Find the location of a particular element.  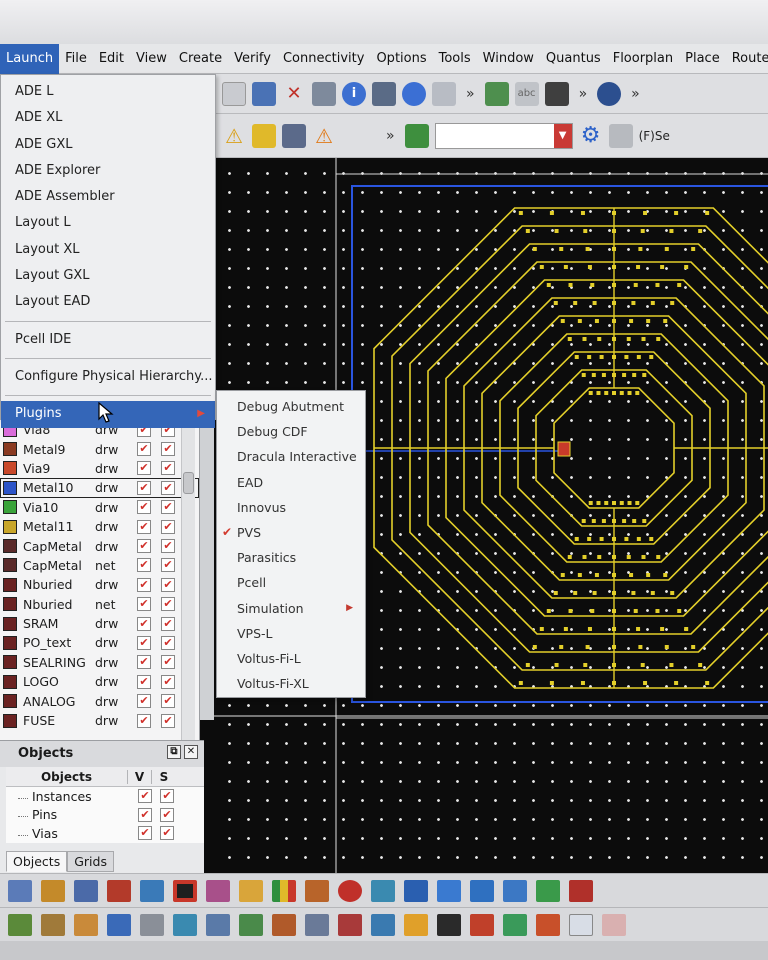

combo-arrow-icon: ▼ is located at coordinates (562, 135).